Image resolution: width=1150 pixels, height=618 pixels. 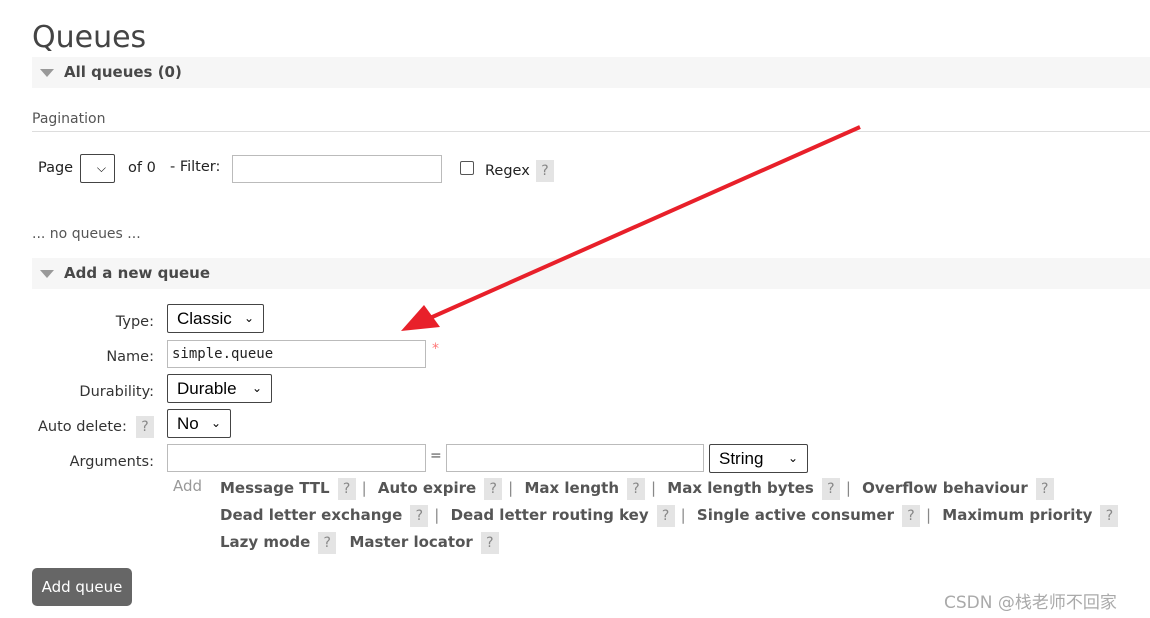 I want to click on arrow-shaft, so click(x=645, y=222).